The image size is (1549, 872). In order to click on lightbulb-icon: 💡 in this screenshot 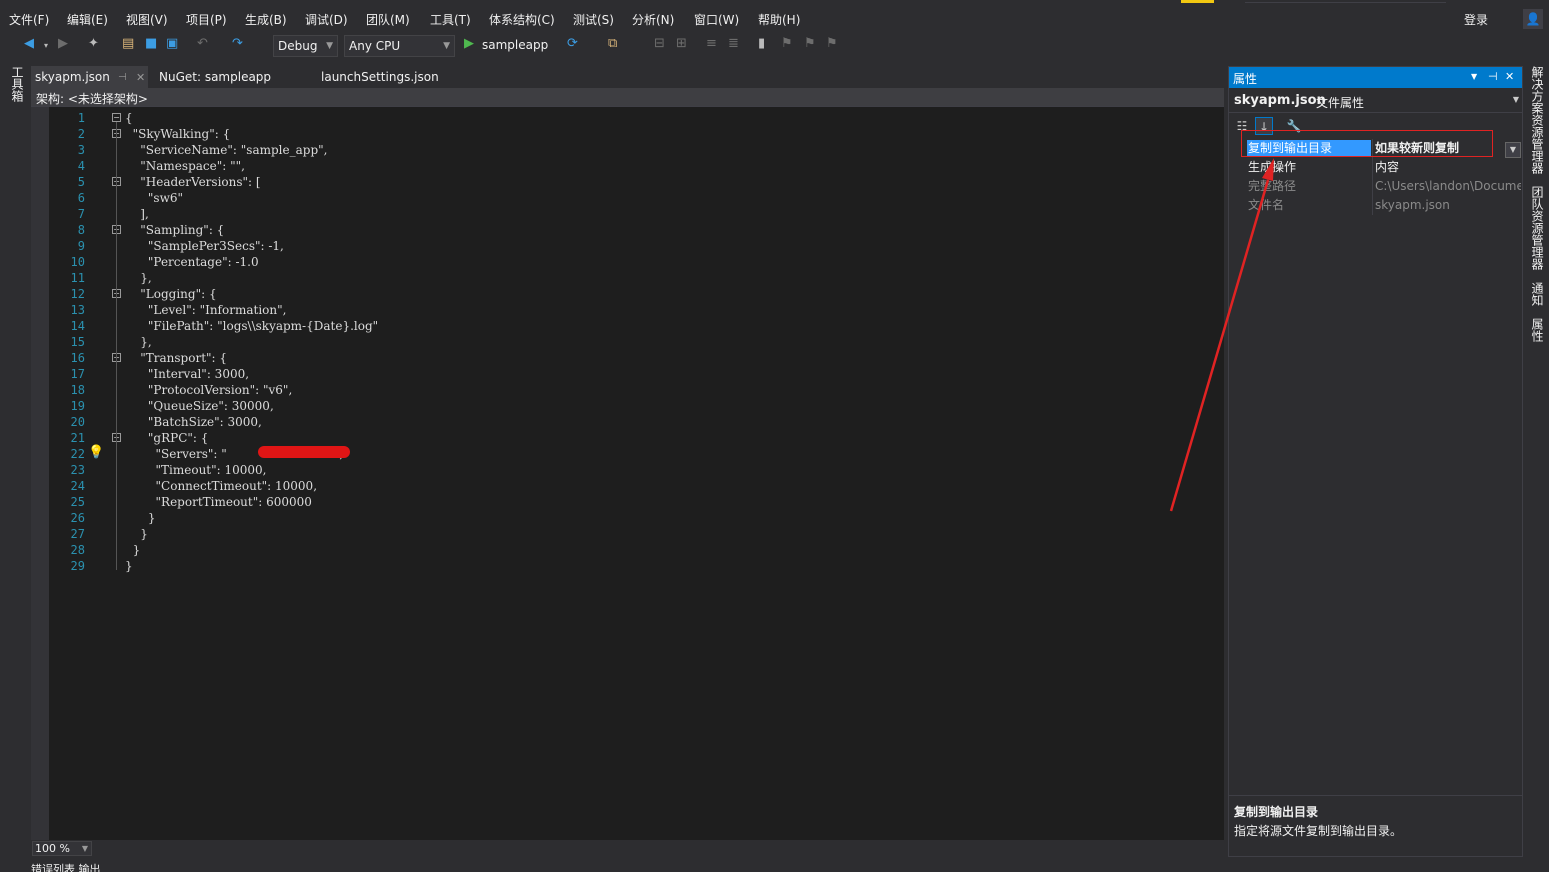, I will do `click(96, 452)`.